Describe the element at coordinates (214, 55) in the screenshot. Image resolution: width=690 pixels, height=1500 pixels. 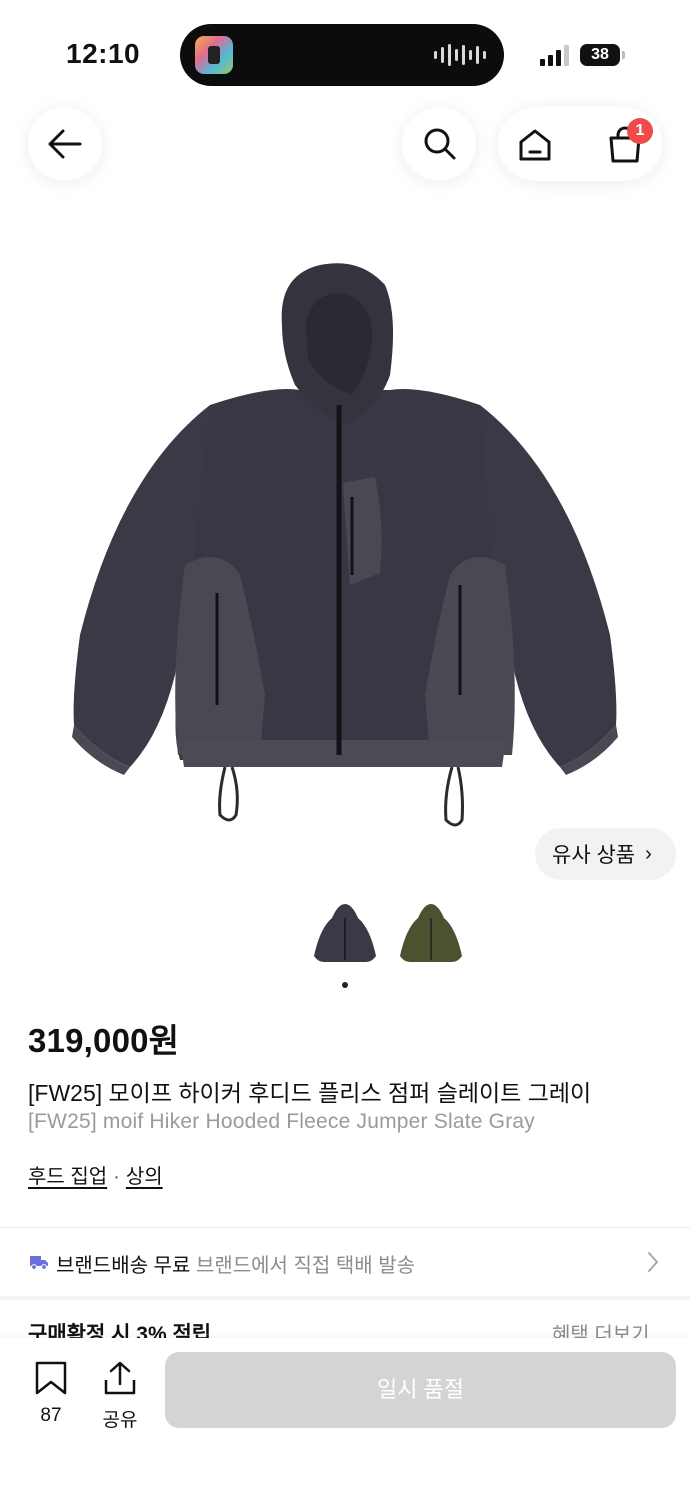
I see `app-icon` at that location.